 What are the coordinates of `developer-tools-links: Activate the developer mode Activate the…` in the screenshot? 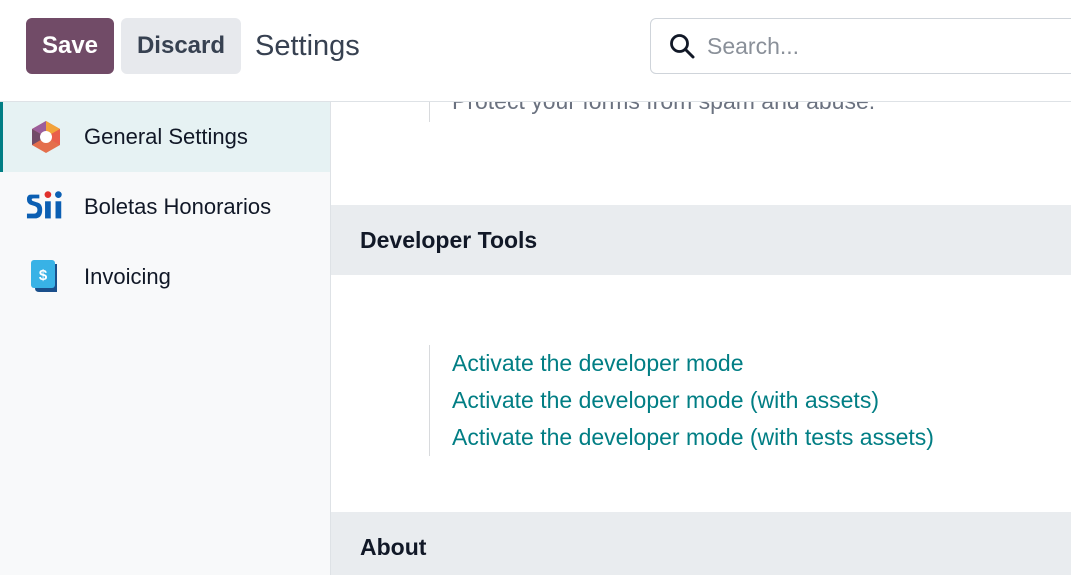 It's located at (681, 400).